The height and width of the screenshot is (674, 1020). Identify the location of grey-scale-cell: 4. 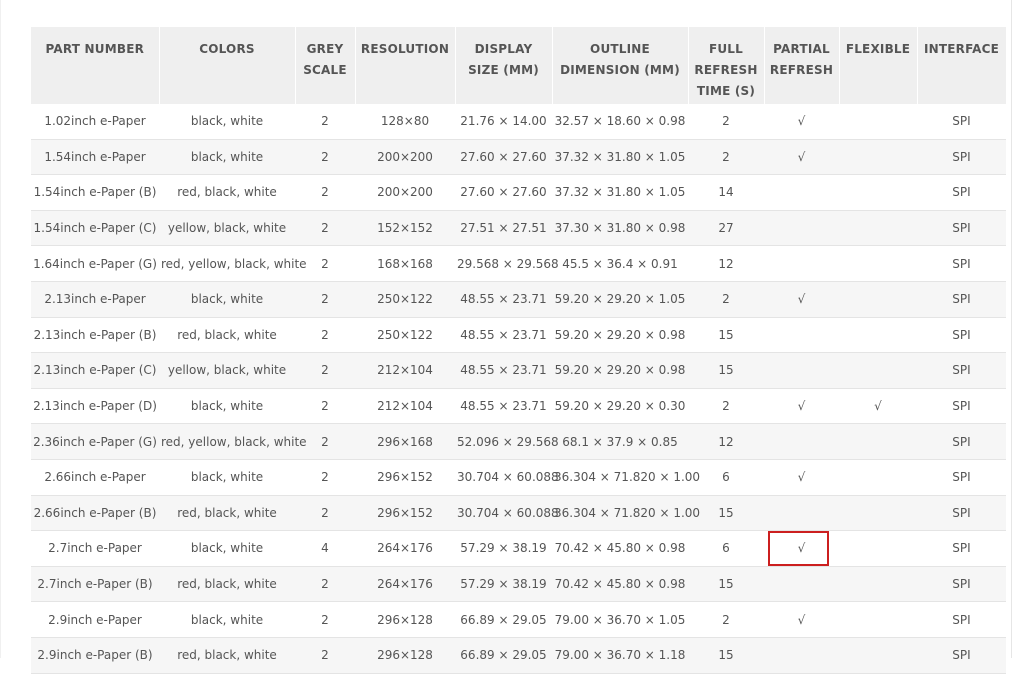
(325, 548).